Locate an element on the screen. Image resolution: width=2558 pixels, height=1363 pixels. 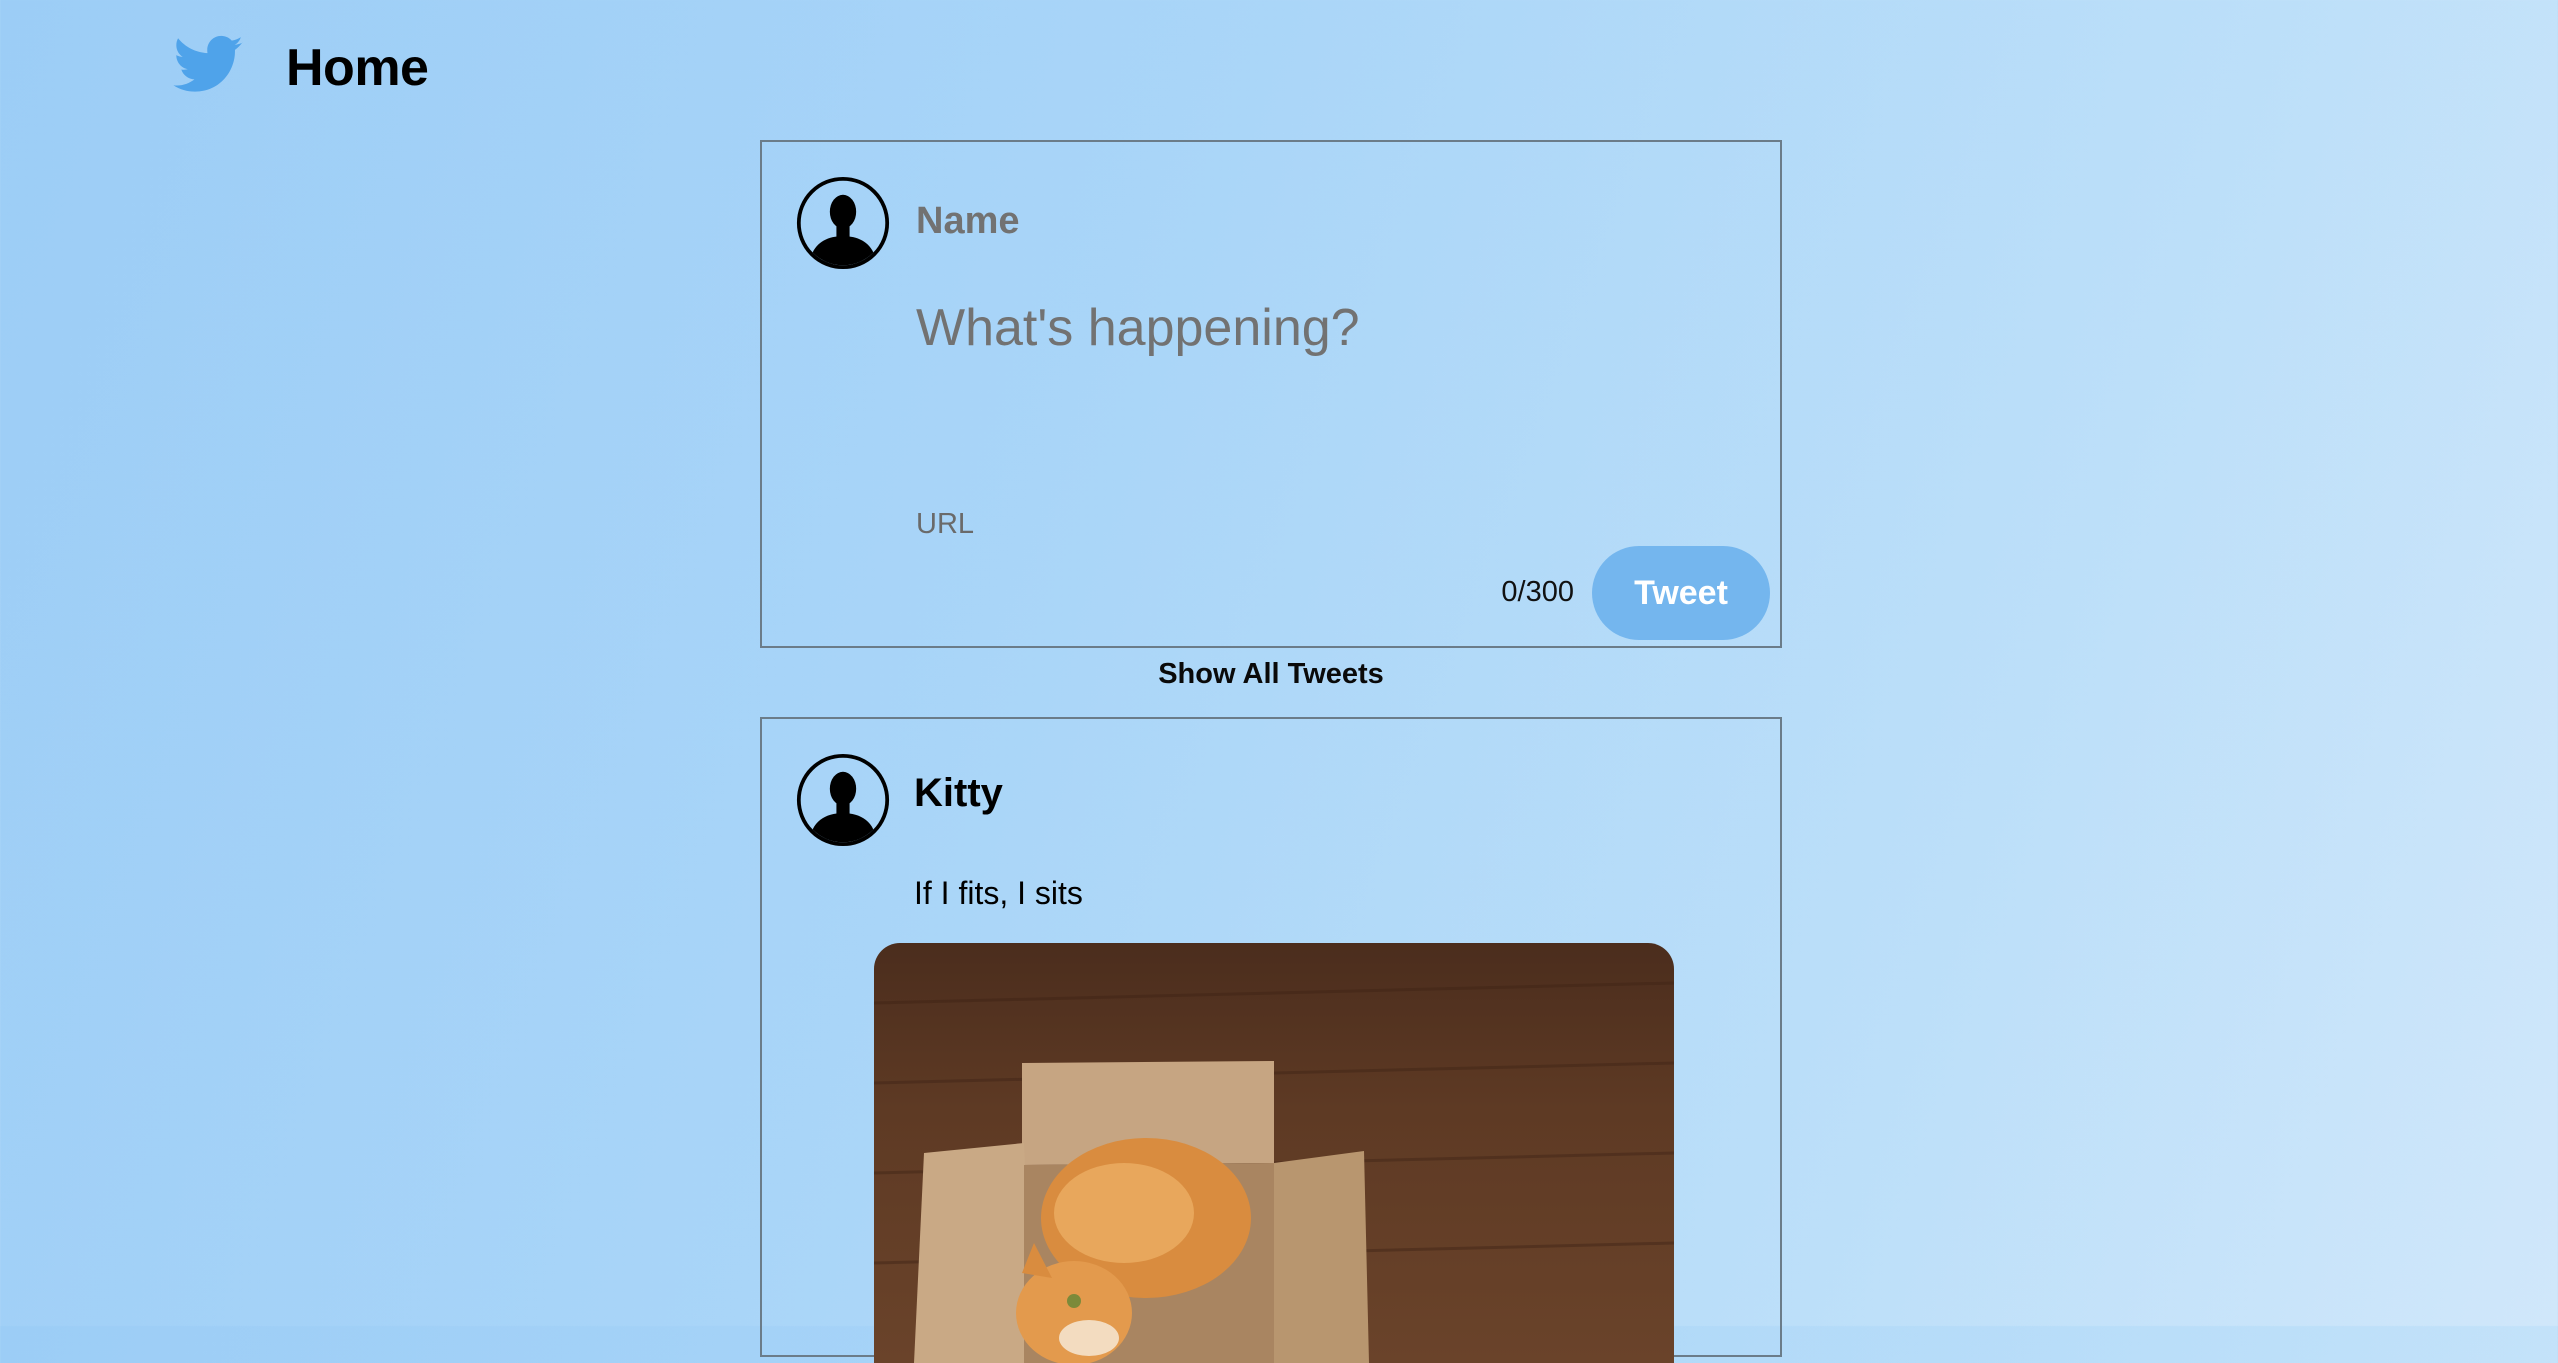
top-header: Home is located at coordinates (299, 68).